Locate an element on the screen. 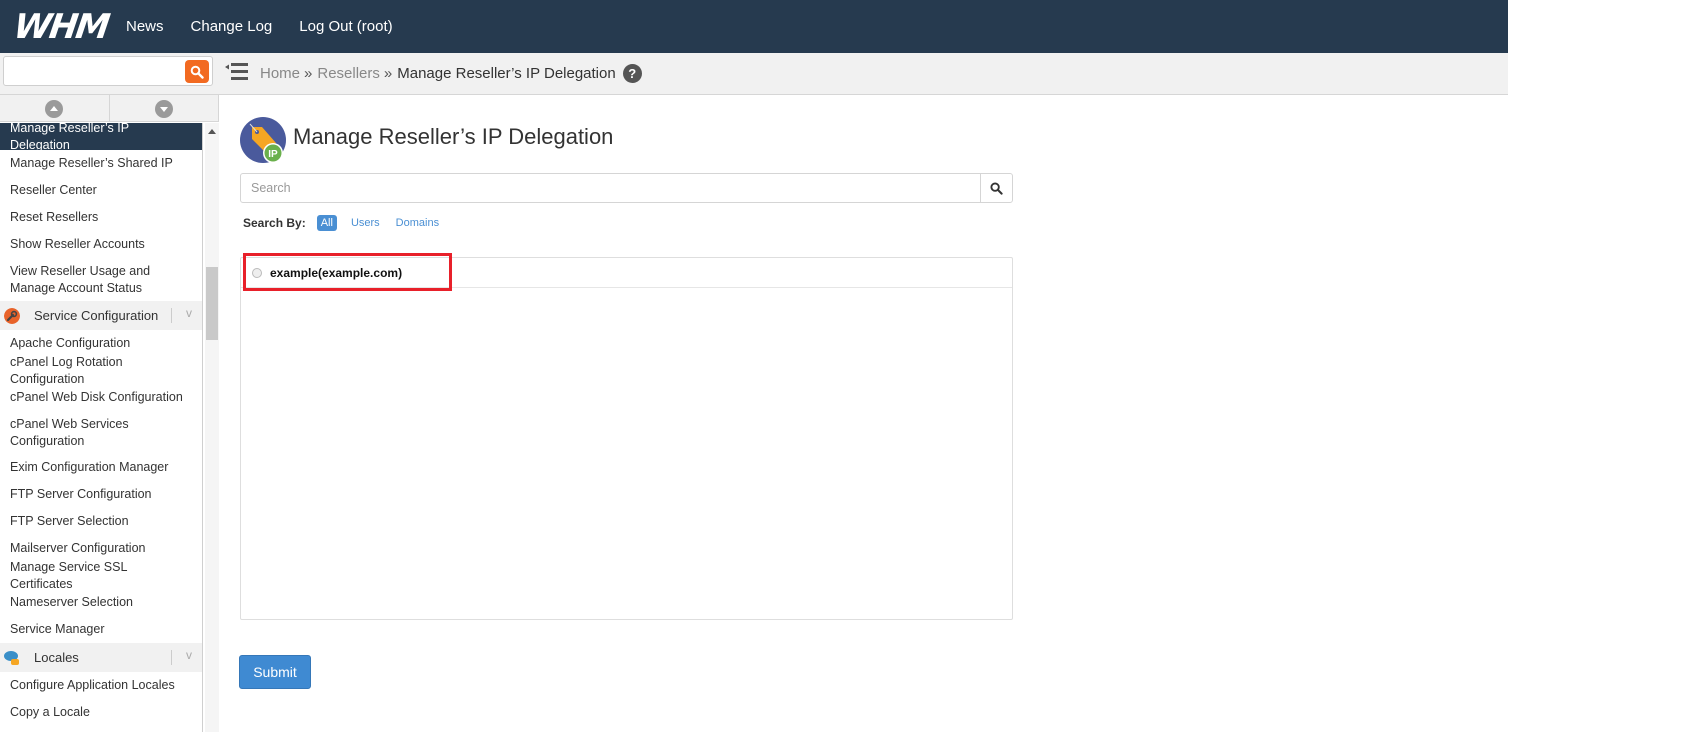  sidebar-scroll-down-button is located at coordinates (164, 108).